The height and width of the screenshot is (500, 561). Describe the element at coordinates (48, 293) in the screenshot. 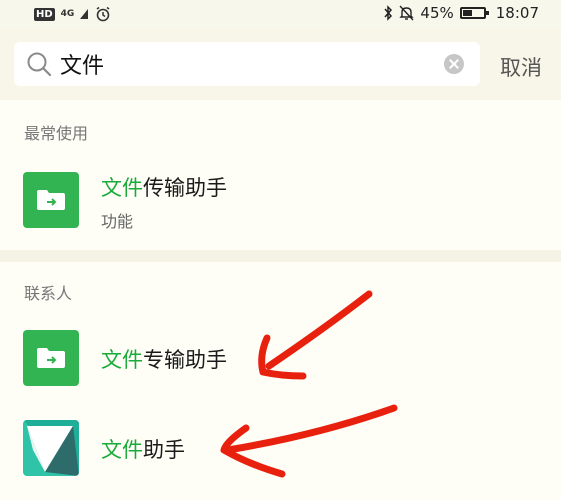

I see `section-label-contacts: 联系人` at that location.